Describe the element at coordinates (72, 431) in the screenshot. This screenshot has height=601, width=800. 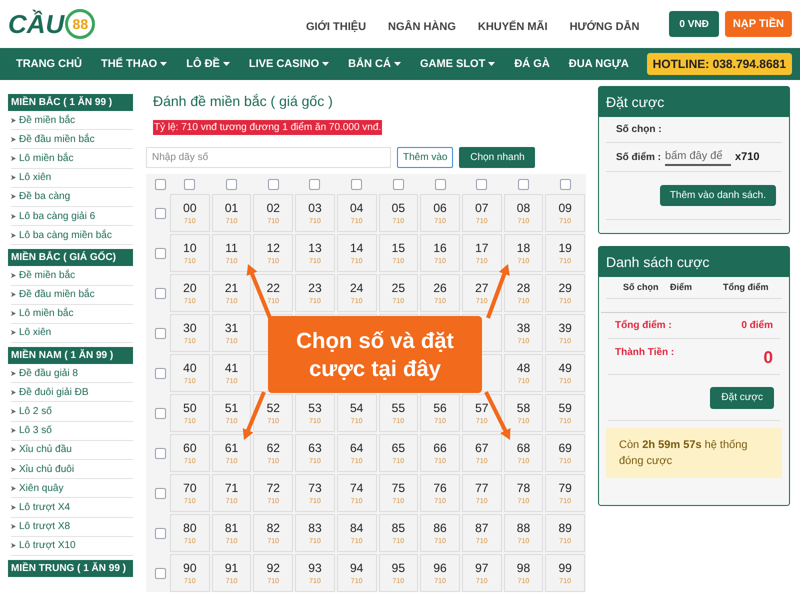
I see `sidebar-item: Lô 3 số` at that location.